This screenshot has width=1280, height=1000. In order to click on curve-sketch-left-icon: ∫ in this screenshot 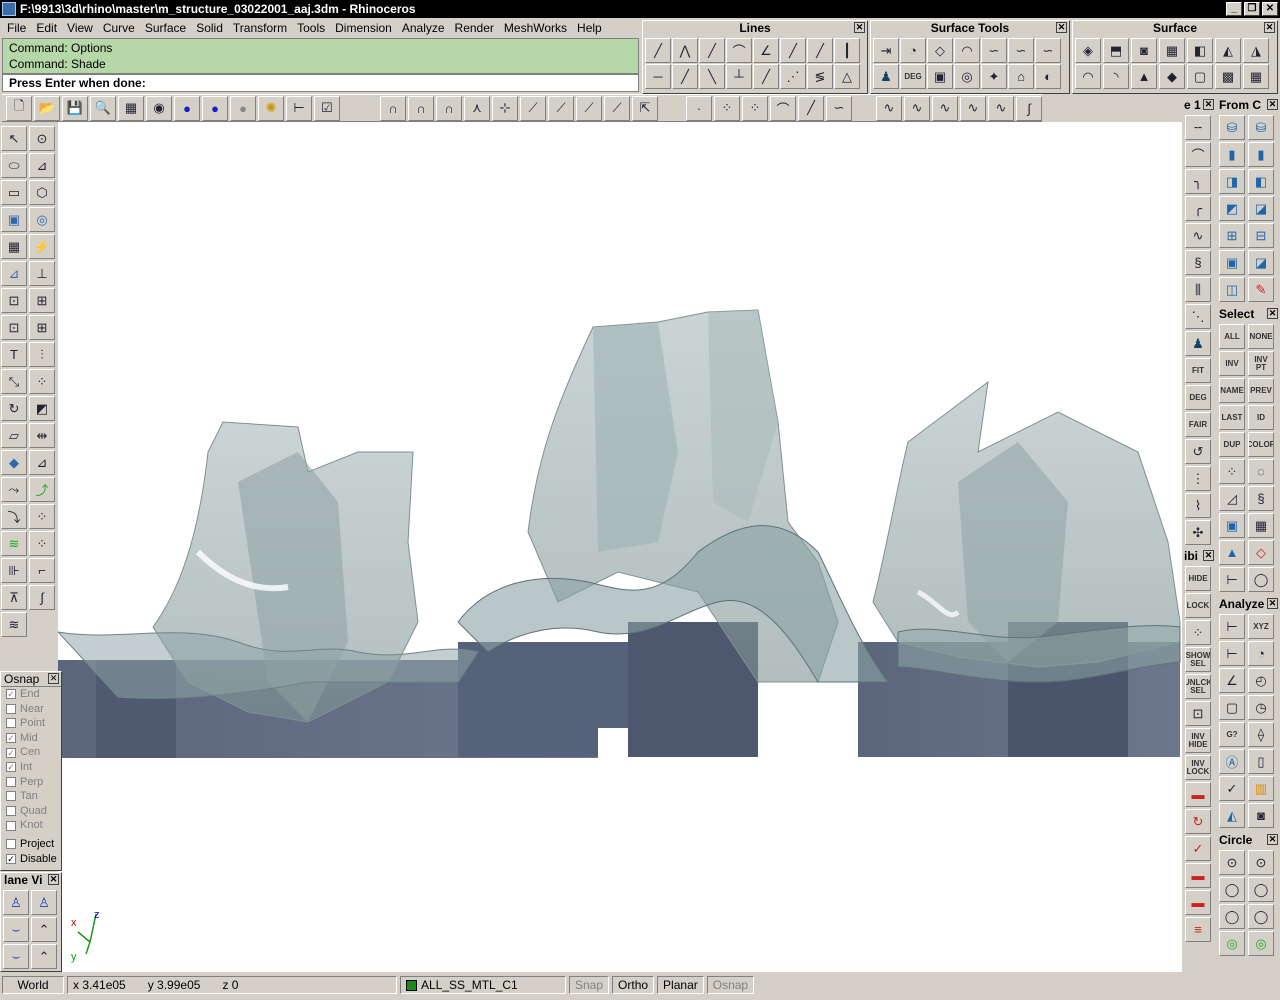, I will do `click(42, 597)`.